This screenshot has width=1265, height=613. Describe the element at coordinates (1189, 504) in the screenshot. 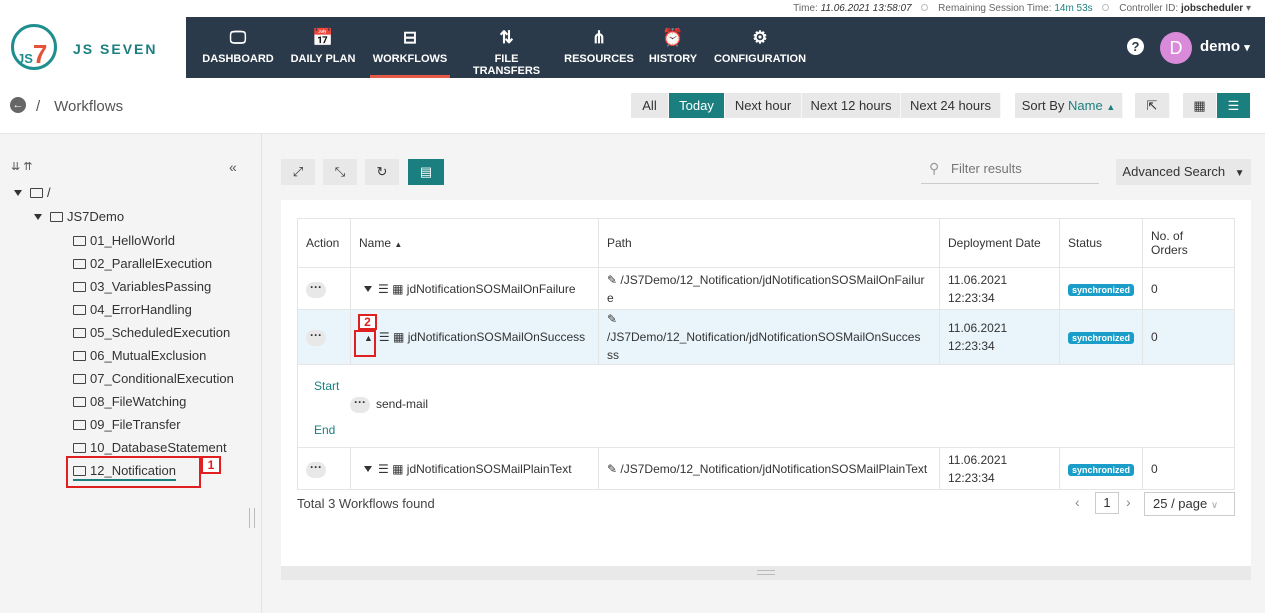

I see `page-size-select: 25 / page ∨` at that location.